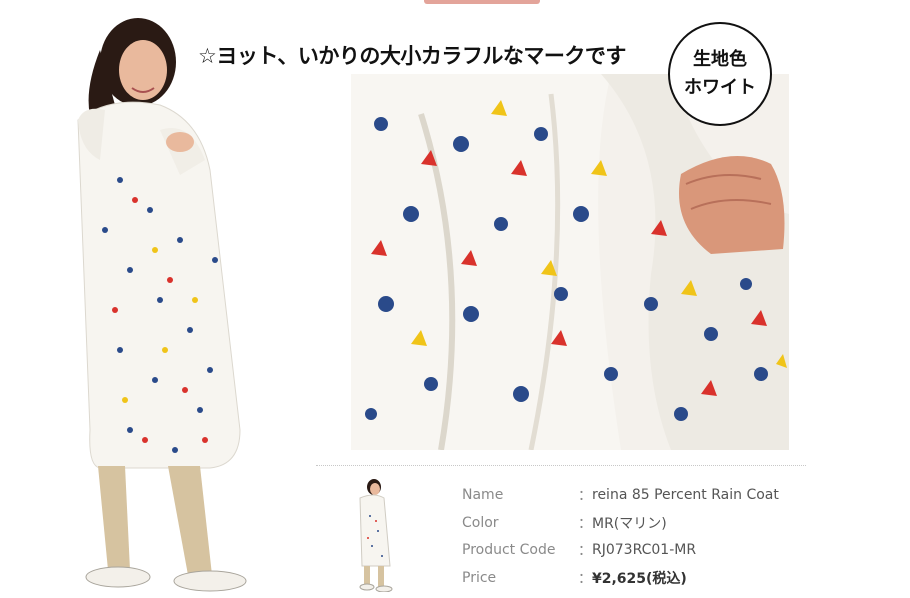 The width and height of the screenshot is (910, 598). What do you see at coordinates (509, 550) in the screenshot?
I see `spec-label: Product Code` at bounding box center [509, 550].